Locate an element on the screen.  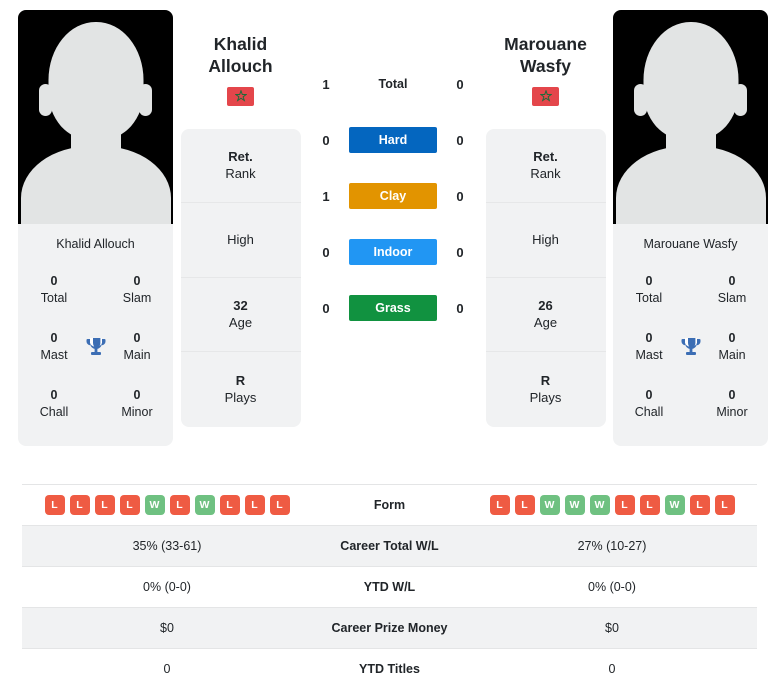
title-stat: 0 Minor is located at coordinates (137, 403).